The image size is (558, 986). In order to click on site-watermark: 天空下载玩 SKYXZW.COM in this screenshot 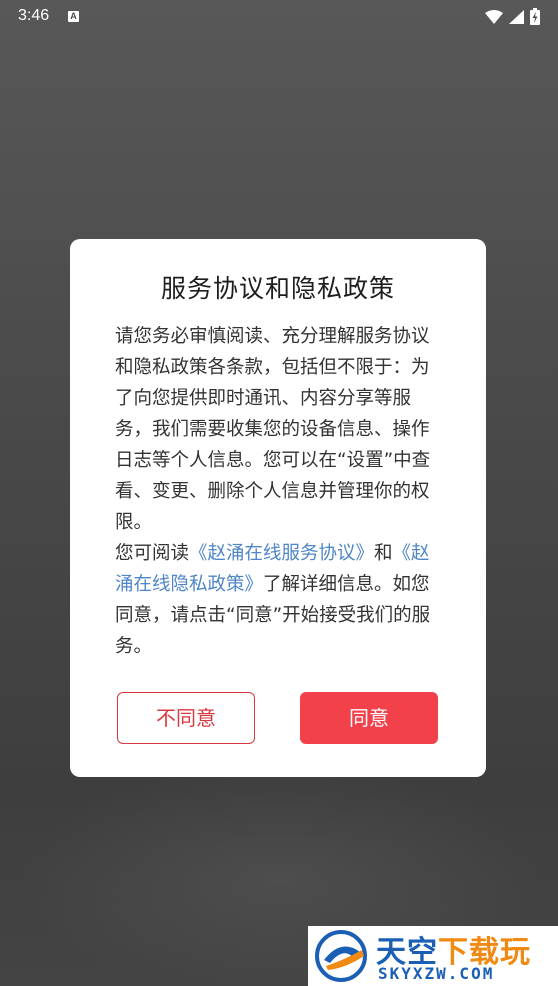, I will do `click(433, 956)`.